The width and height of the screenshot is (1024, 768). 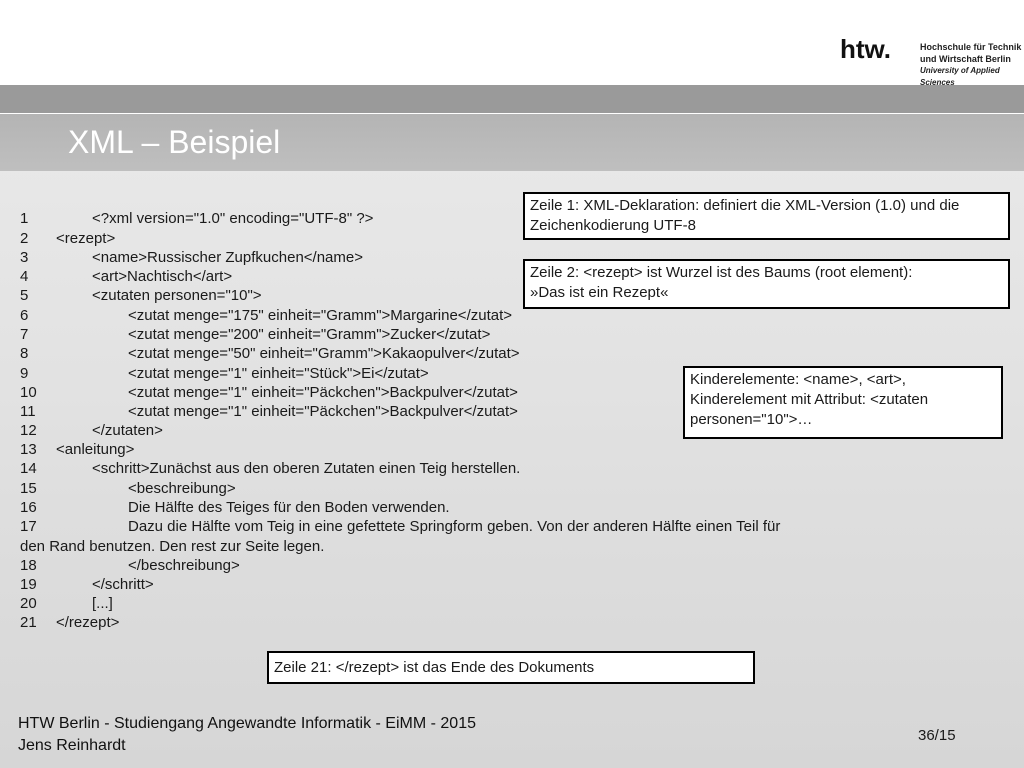 I want to click on logo-line-1: Hochschule für Technik, so click(x=971, y=47).